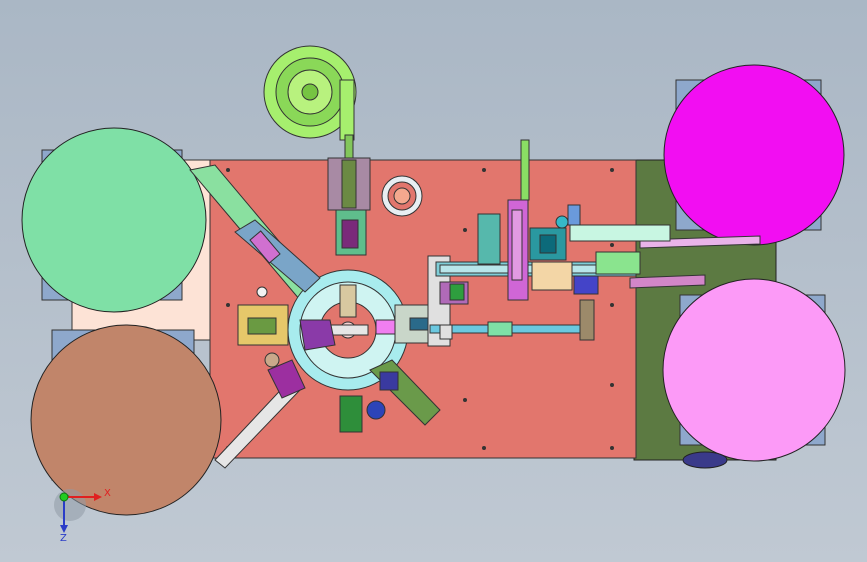 The image size is (867, 562). What do you see at coordinates (63, 538) in the screenshot?
I see `z-axis-label: Z` at bounding box center [63, 538].